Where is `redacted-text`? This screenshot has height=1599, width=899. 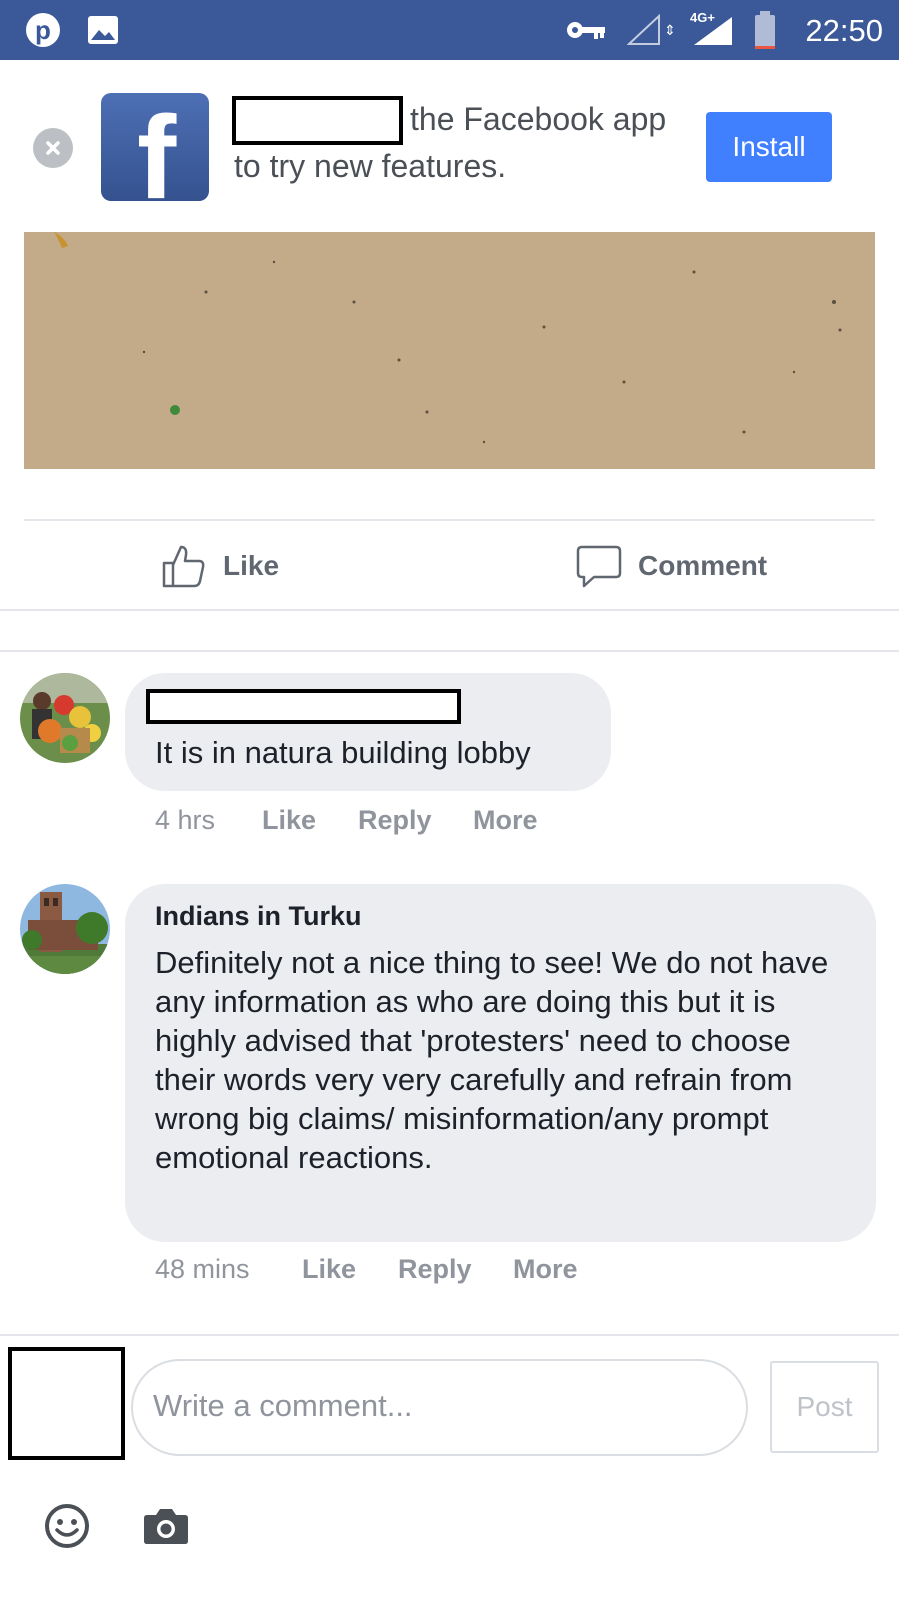 redacted-text is located at coordinates (317, 120).